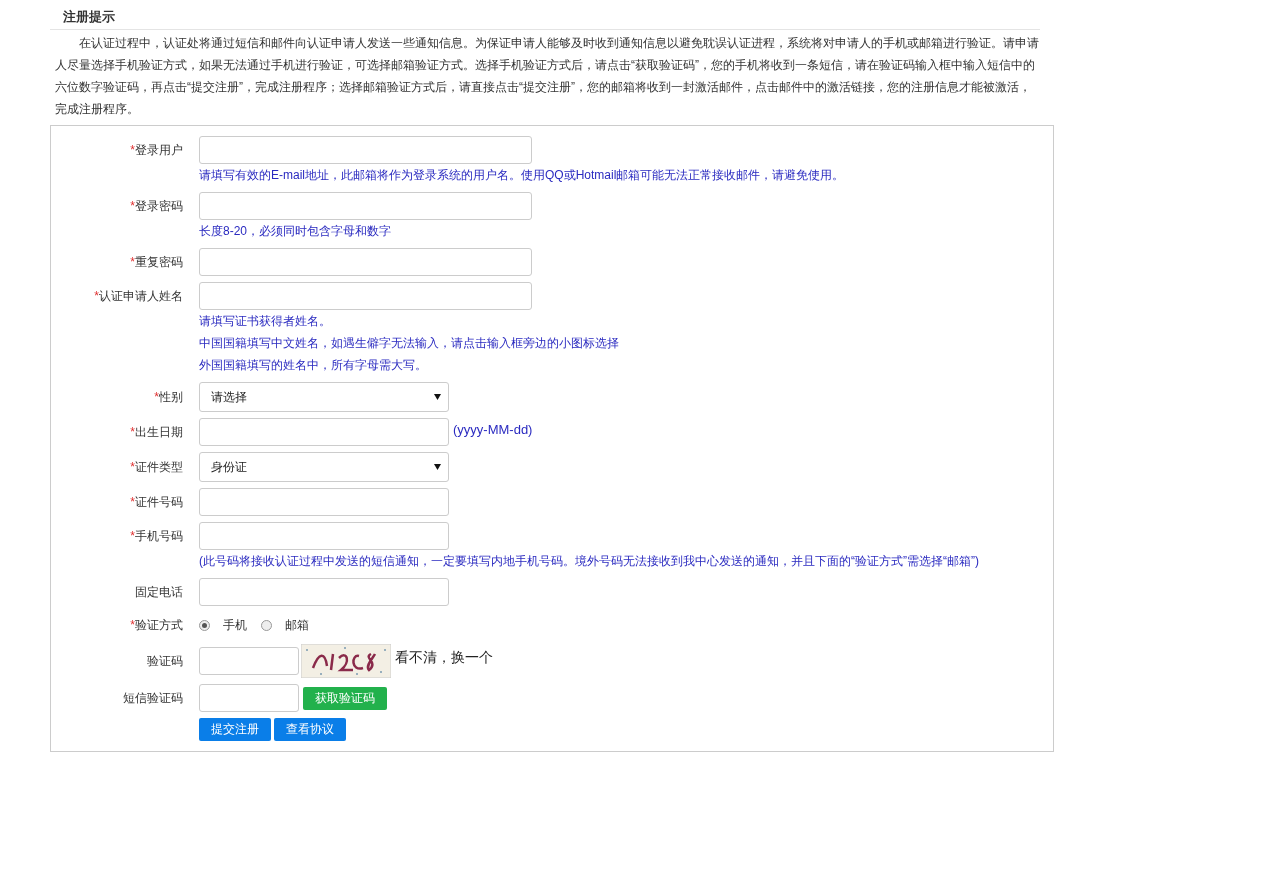 The width and height of the screenshot is (1286, 886). Describe the element at coordinates (324, 467) in the screenshot. I see `dropdown: 身份证` at that location.